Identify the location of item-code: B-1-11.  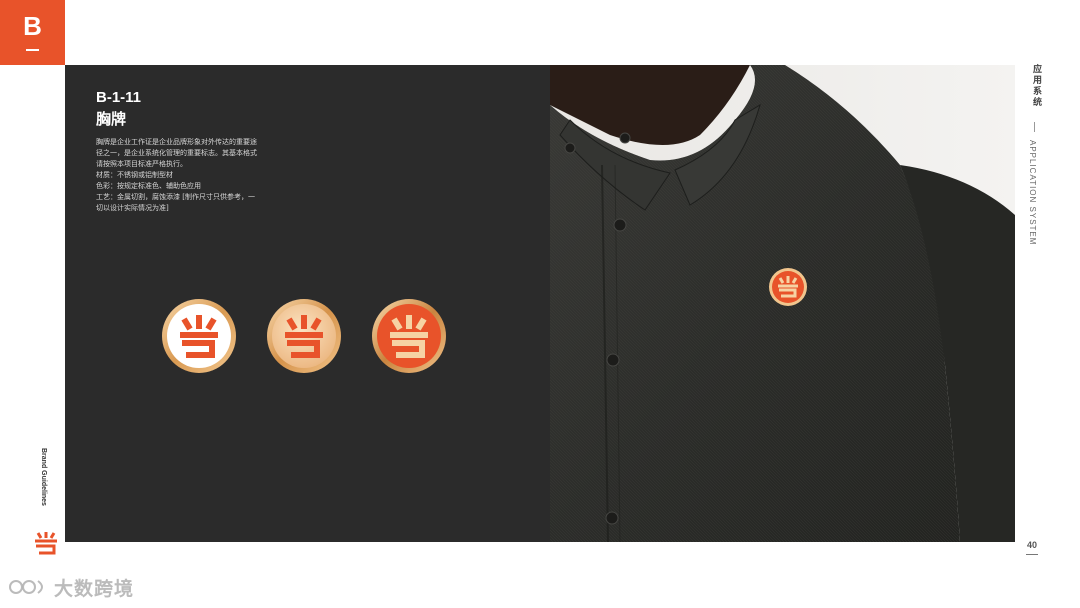
(119, 97).